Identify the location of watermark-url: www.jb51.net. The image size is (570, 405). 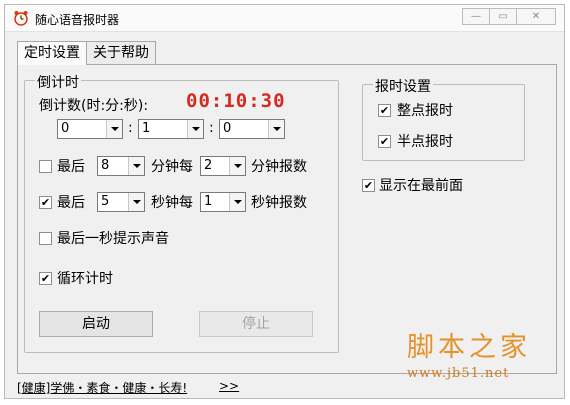
(458, 373).